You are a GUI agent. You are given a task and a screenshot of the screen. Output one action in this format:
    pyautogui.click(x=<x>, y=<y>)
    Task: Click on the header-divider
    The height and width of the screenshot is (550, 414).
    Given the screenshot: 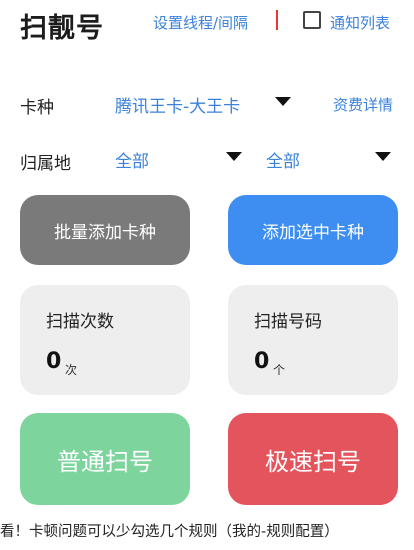 What is the action you would take?
    pyautogui.click(x=277, y=20)
    